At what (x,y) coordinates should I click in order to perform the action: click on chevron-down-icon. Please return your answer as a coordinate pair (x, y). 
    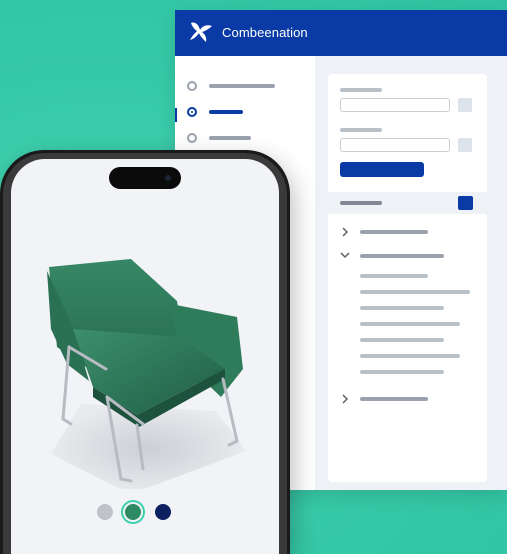
    Looking at the image, I should click on (345, 255).